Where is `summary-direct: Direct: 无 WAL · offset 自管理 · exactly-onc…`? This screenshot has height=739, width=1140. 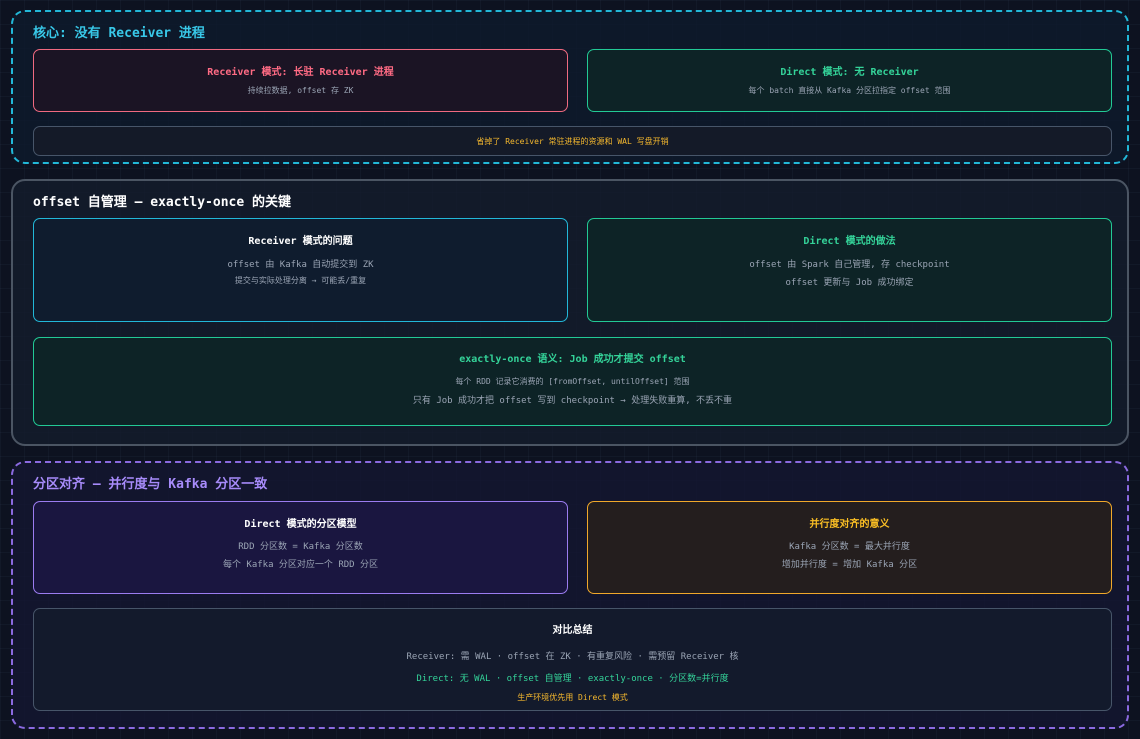
summary-direct: Direct: 无 WAL · offset 自管理 · exactly-onc… is located at coordinates (572, 679).